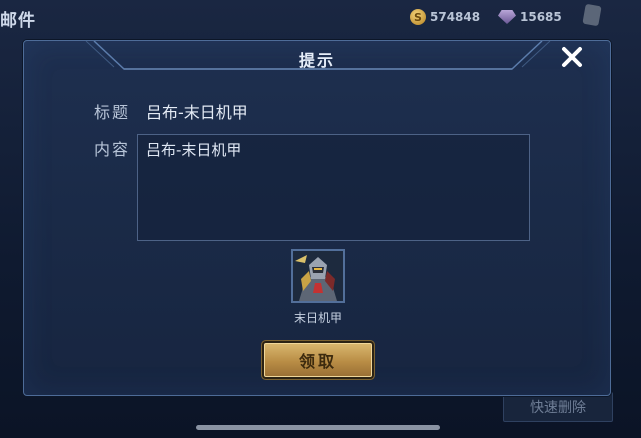 The height and width of the screenshot is (438, 641). I want to click on gem-icon, so click(507, 17).